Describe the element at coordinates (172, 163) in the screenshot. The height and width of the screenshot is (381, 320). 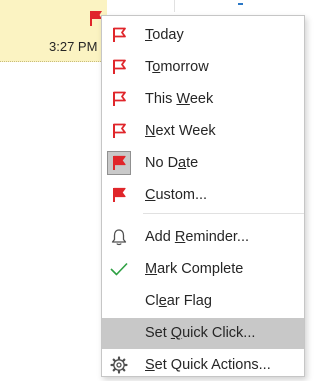
I see `menu-item-label: No Date` at that location.